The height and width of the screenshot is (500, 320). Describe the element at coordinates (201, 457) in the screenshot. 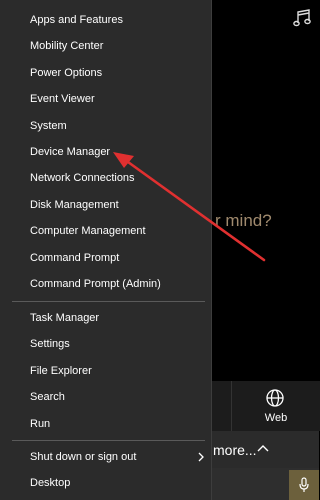

I see `chevron-right-icon` at that location.